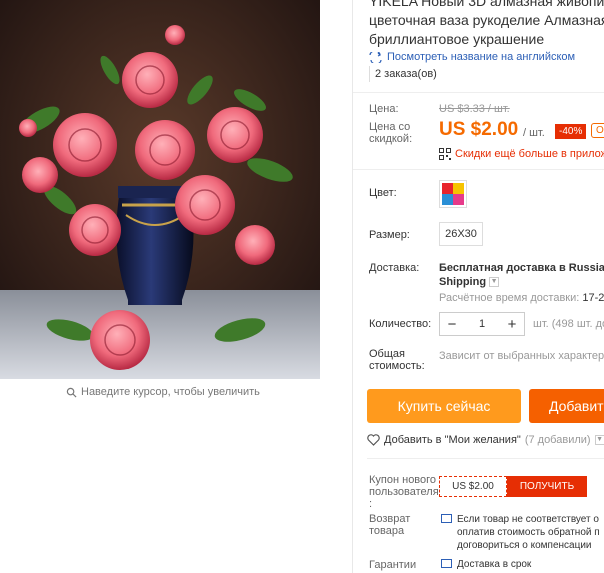 This screenshot has width=604, height=573. What do you see at coordinates (481, 57) in the screenshot?
I see `english-title-text: Посмотреть название на английском` at bounding box center [481, 57].